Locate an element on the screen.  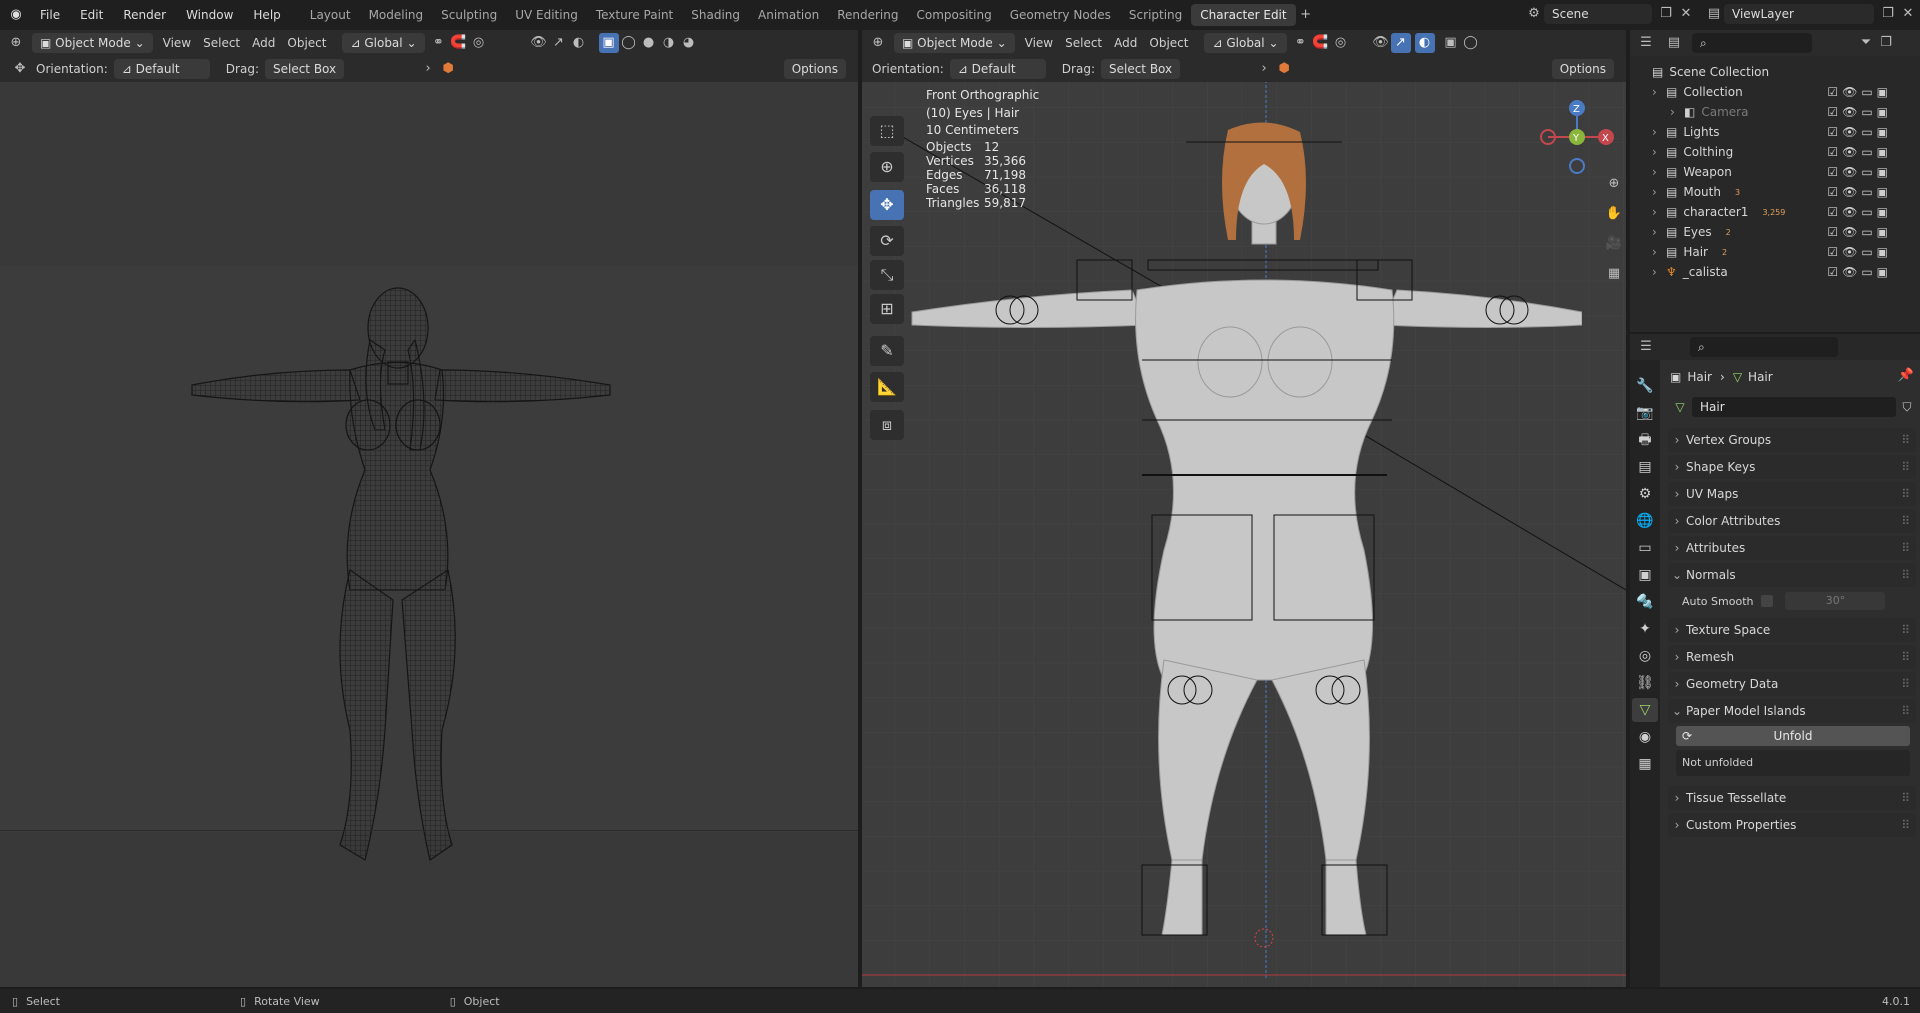
workspace-tab-texture-paint: Texture Paint is located at coordinates (634, 15).